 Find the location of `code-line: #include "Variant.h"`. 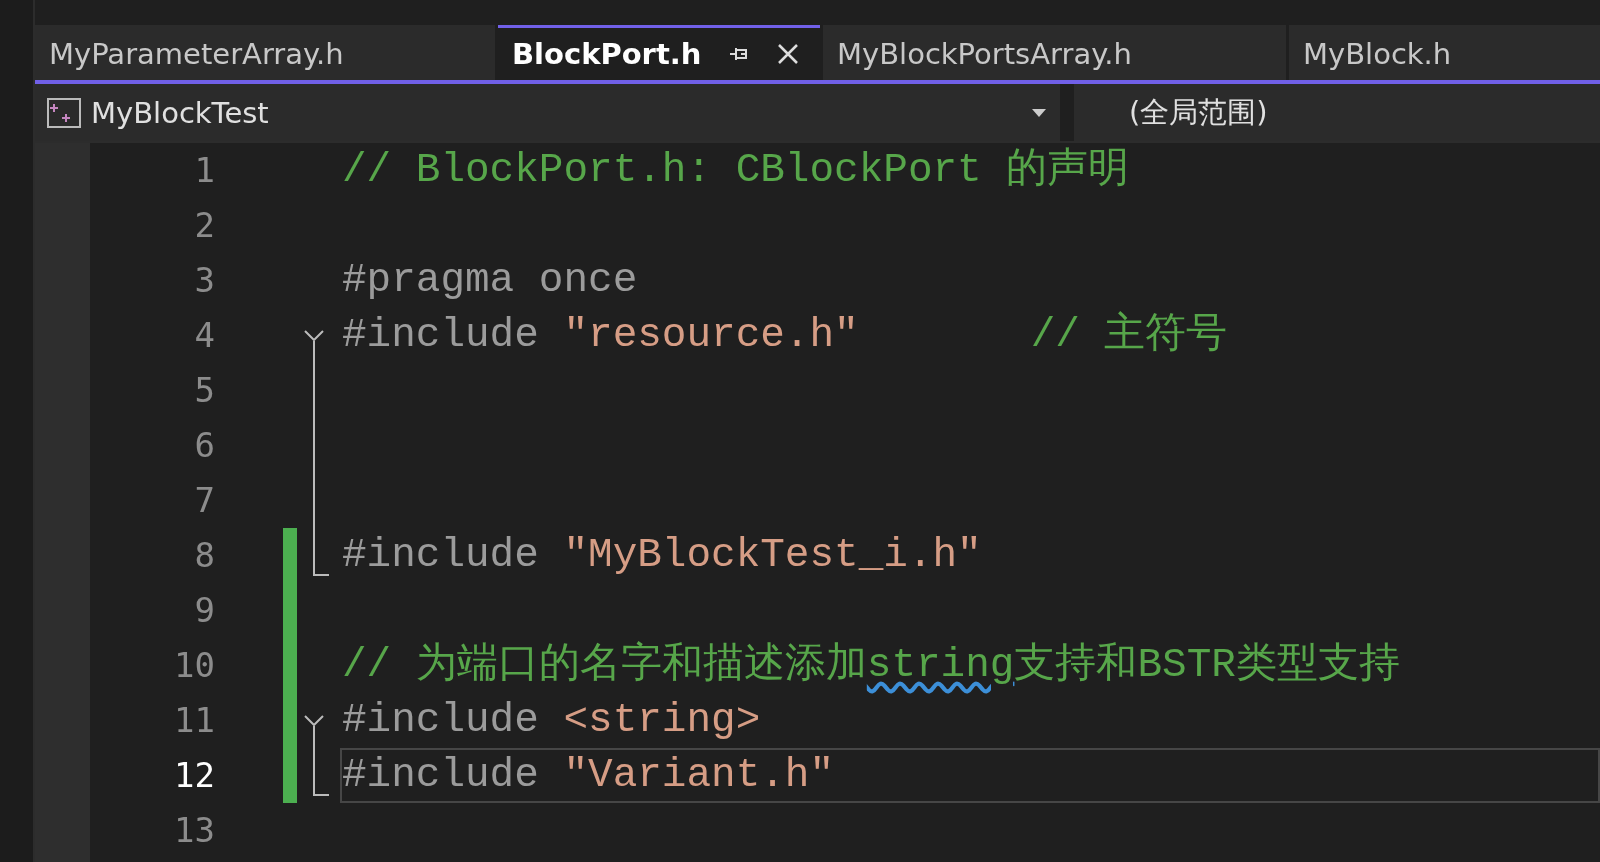

code-line: #include "Variant.h" is located at coordinates (588, 775).